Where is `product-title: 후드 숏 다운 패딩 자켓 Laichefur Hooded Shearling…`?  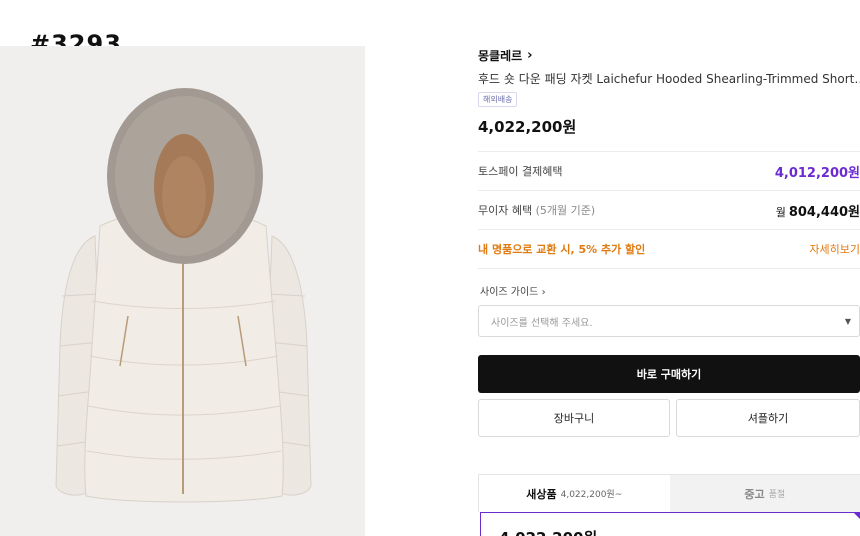 product-title: 후드 숏 다운 패딩 자켓 Laichefur Hooded Shearling… is located at coordinates (669, 79).